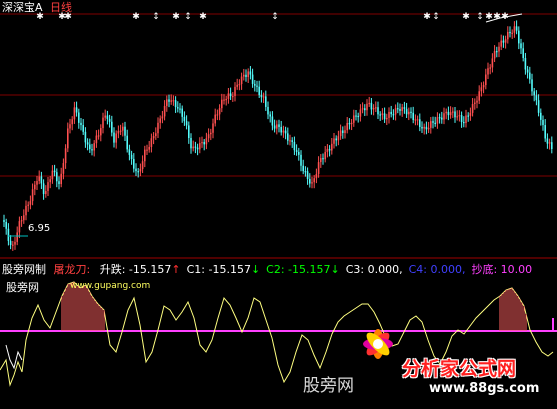  What do you see at coordinates (335, 269) in the screenshot?
I see `indicator-param-arrow: ↓` at bounding box center [335, 269].